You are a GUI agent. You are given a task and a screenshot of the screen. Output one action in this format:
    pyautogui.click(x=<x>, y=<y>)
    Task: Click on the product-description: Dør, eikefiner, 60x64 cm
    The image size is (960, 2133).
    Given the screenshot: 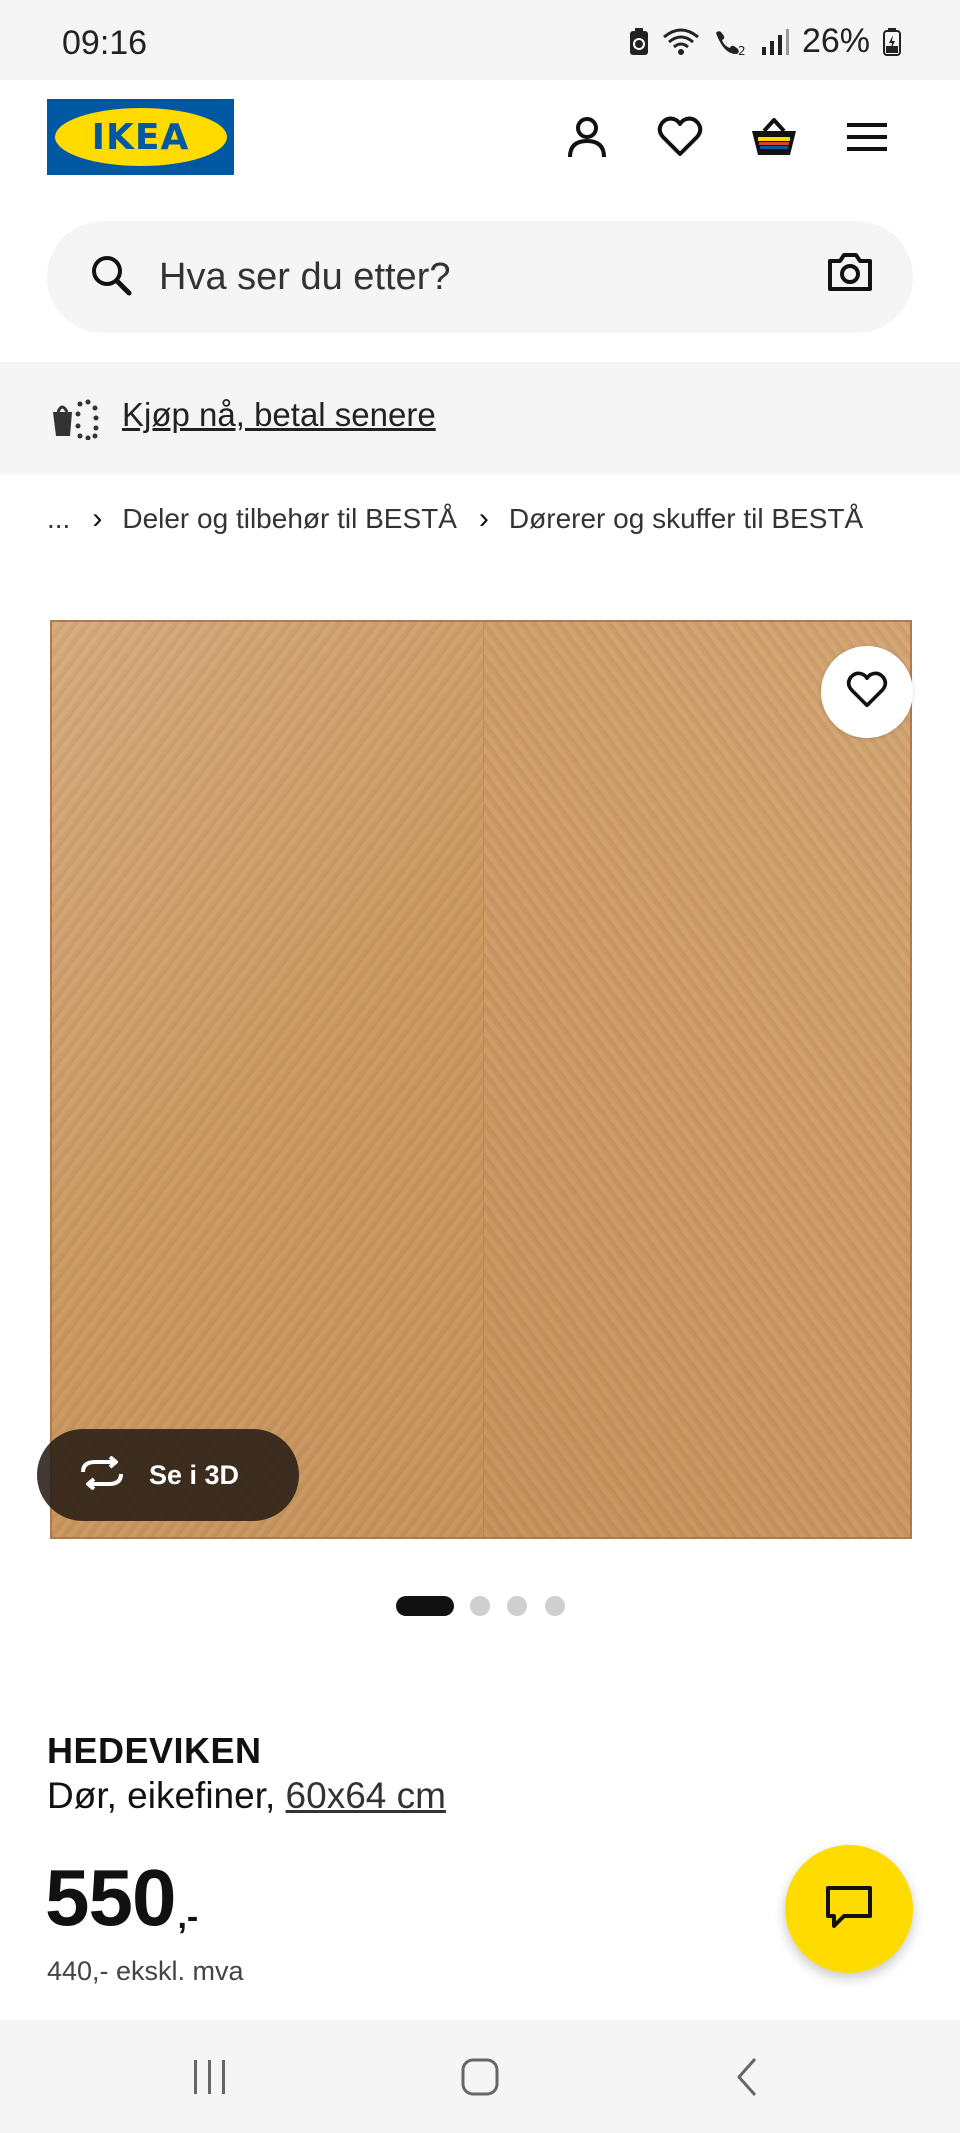 What is the action you would take?
    pyautogui.click(x=246, y=1796)
    